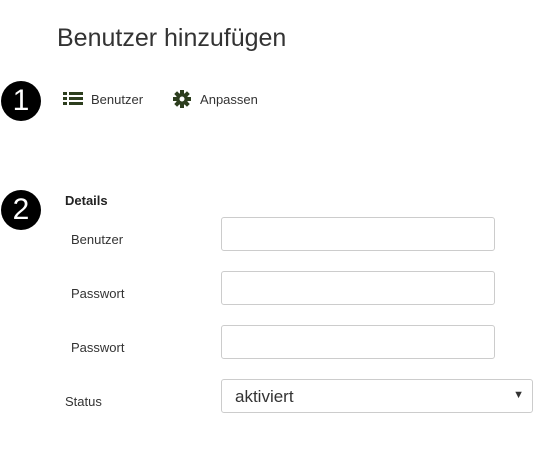 Image resolution: width=537 pixels, height=449 pixels. Describe the element at coordinates (229, 99) in the screenshot. I see `customize-link-label: Anpassen` at that location.